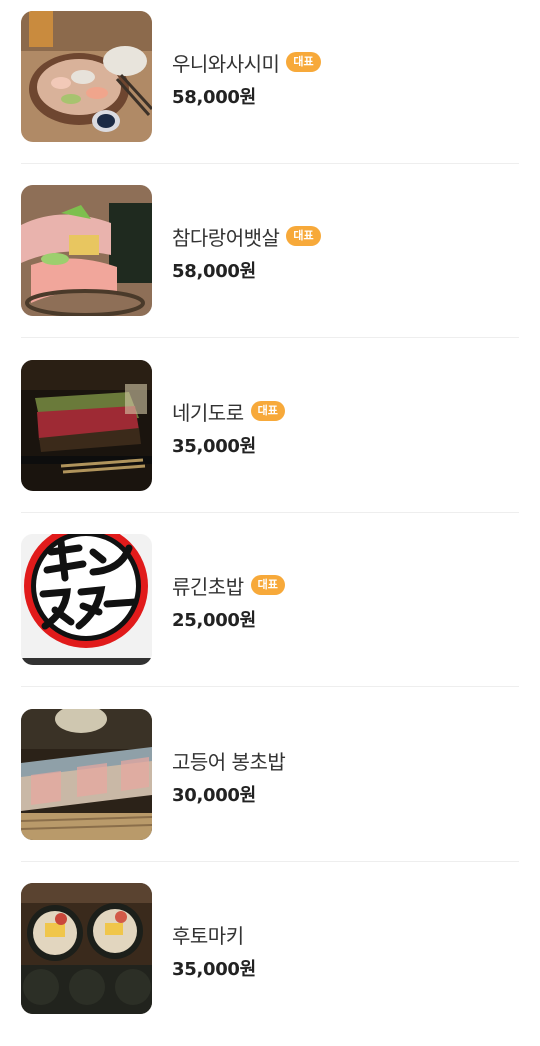 Image resolution: width=540 pixels, height=1046 pixels. I want to click on menu-item-title: 후토마키, so click(208, 934).